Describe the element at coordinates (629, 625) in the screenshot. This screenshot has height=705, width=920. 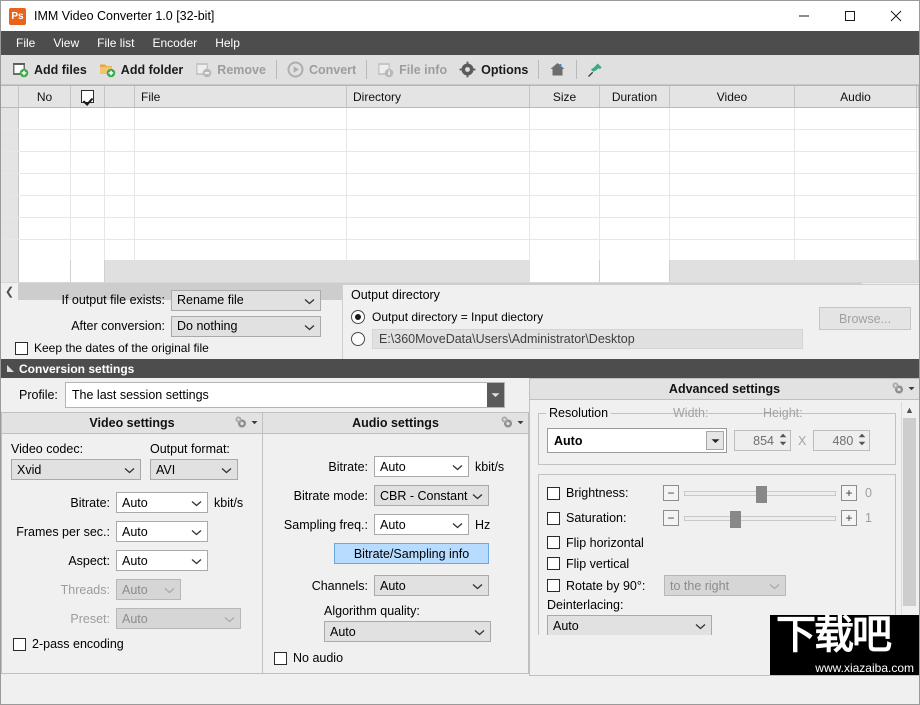
I see `deinterlacing-select: Auto` at that location.